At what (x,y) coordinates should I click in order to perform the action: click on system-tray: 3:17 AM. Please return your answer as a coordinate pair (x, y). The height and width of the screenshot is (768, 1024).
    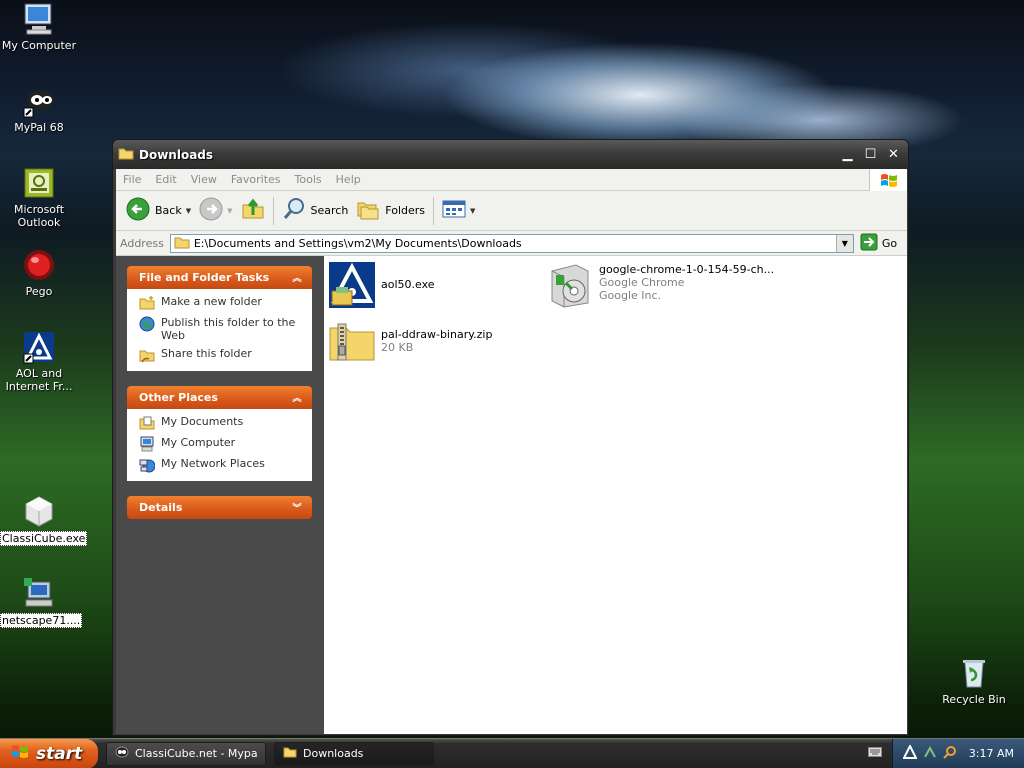
    Looking at the image, I should click on (957, 753).